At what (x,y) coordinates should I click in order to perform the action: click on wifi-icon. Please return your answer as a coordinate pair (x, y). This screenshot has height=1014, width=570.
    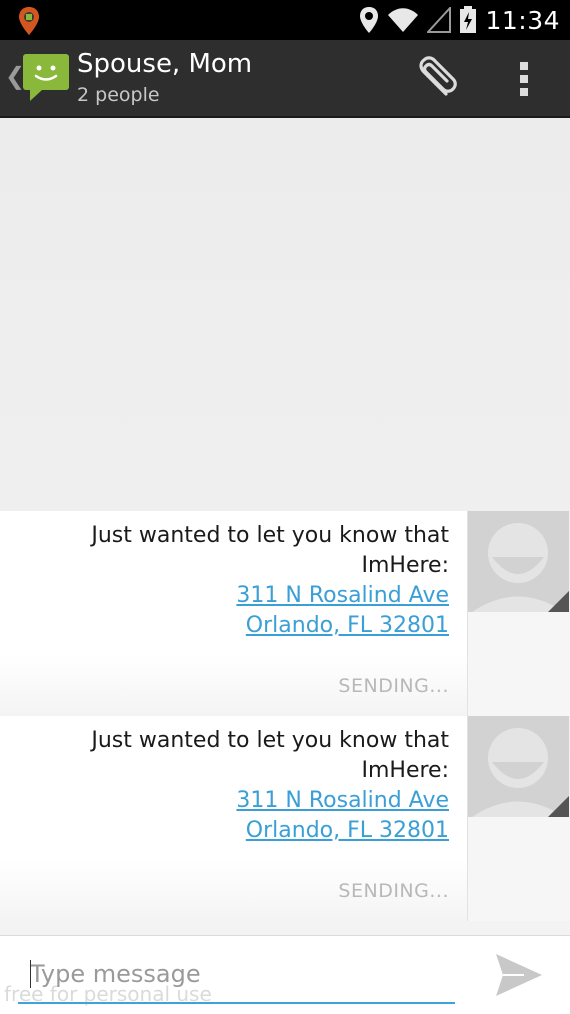
    Looking at the image, I should click on (403, 20).